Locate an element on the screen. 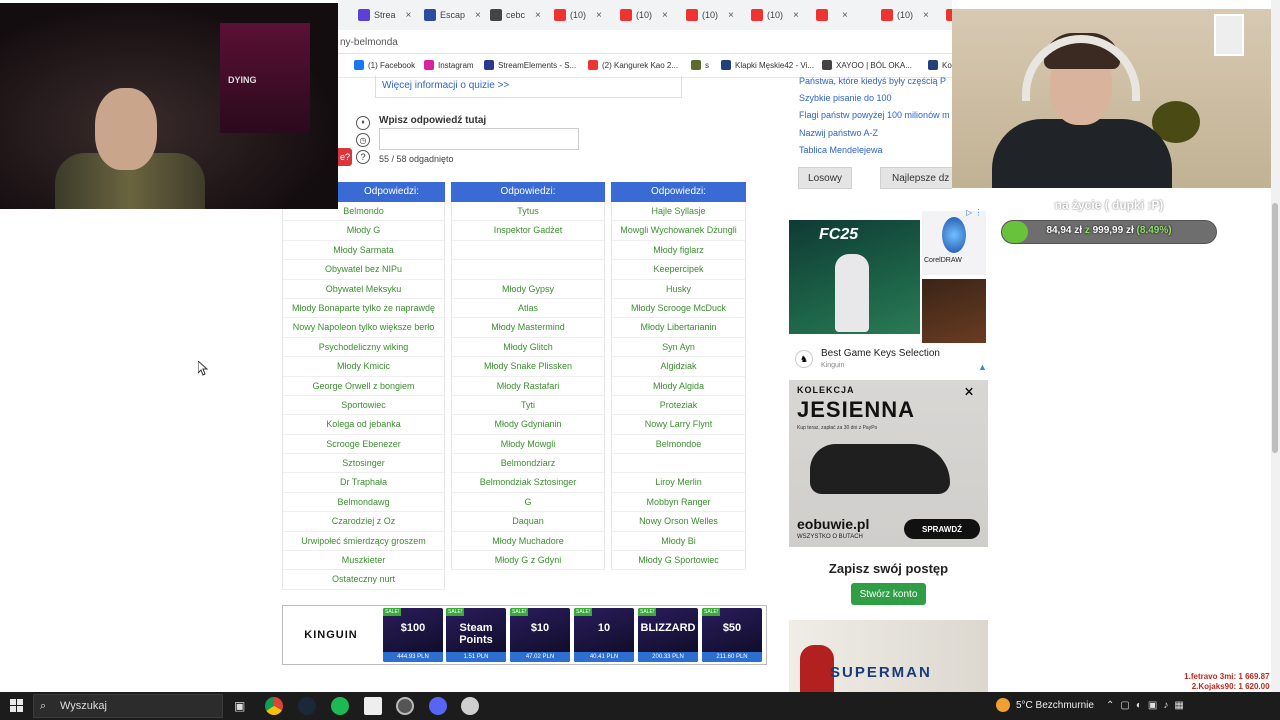 This screenshot has width=1280, height=720. gift-card-tile: SALE! $10 47.02 PLN is located at coordinates (540, 635).